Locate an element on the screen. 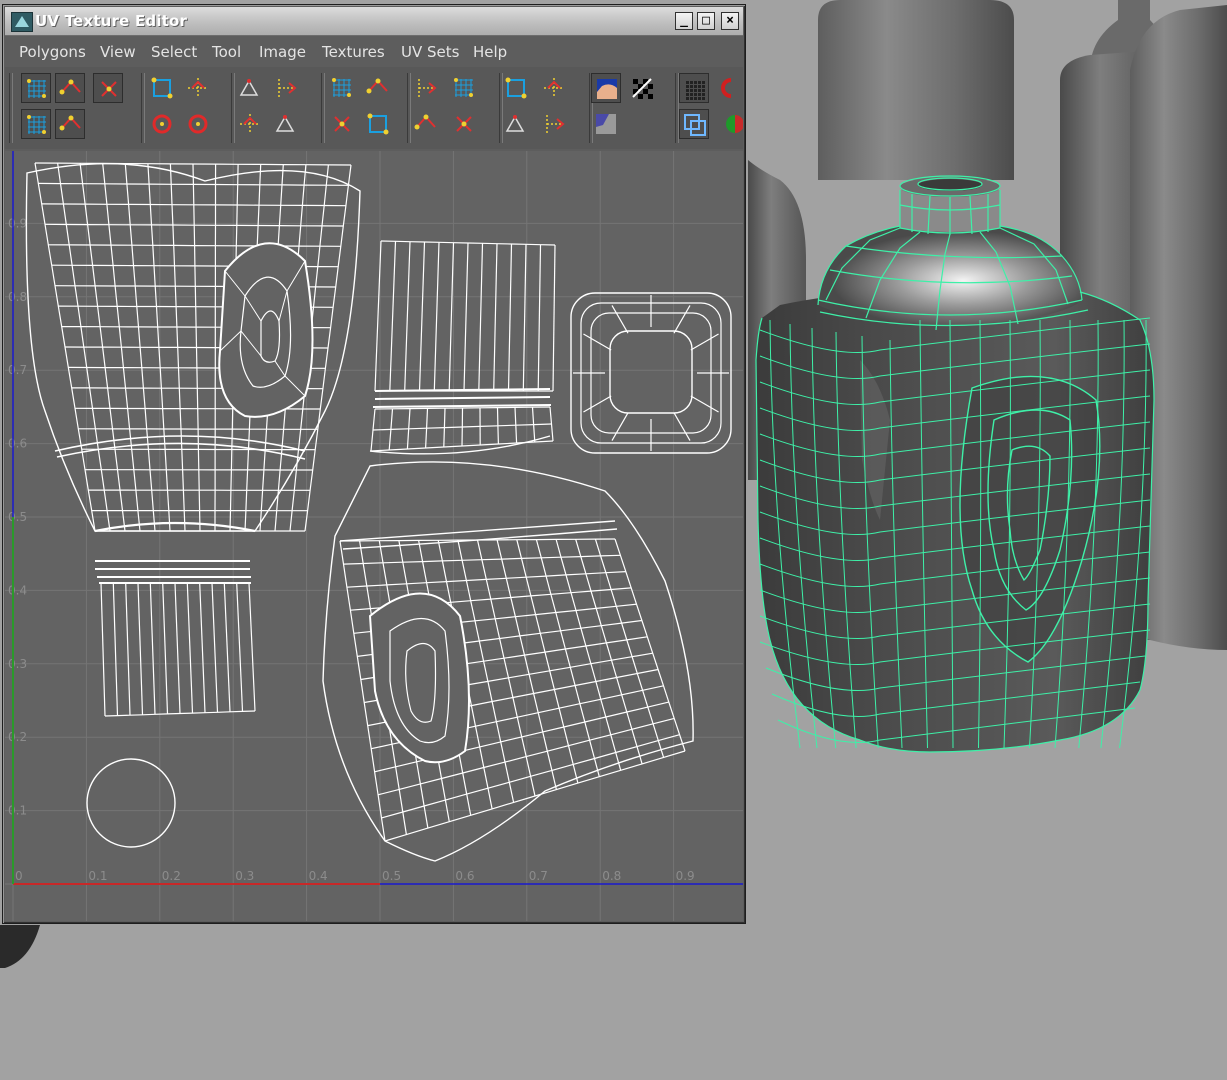  v-axis-label: 0.5 is located at coordinates (17, 517).